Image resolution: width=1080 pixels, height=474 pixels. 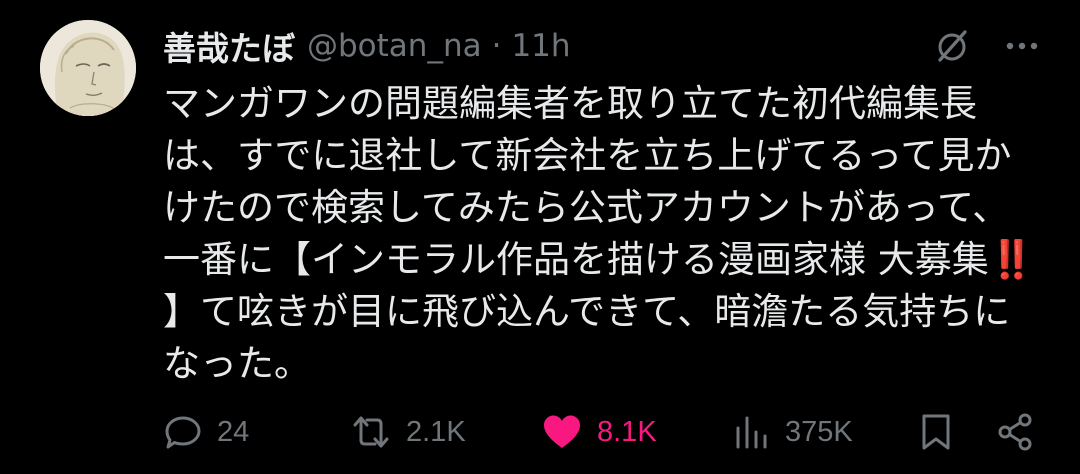 I want to click on author-handle: @botan_na, so click(x=394, y=46).